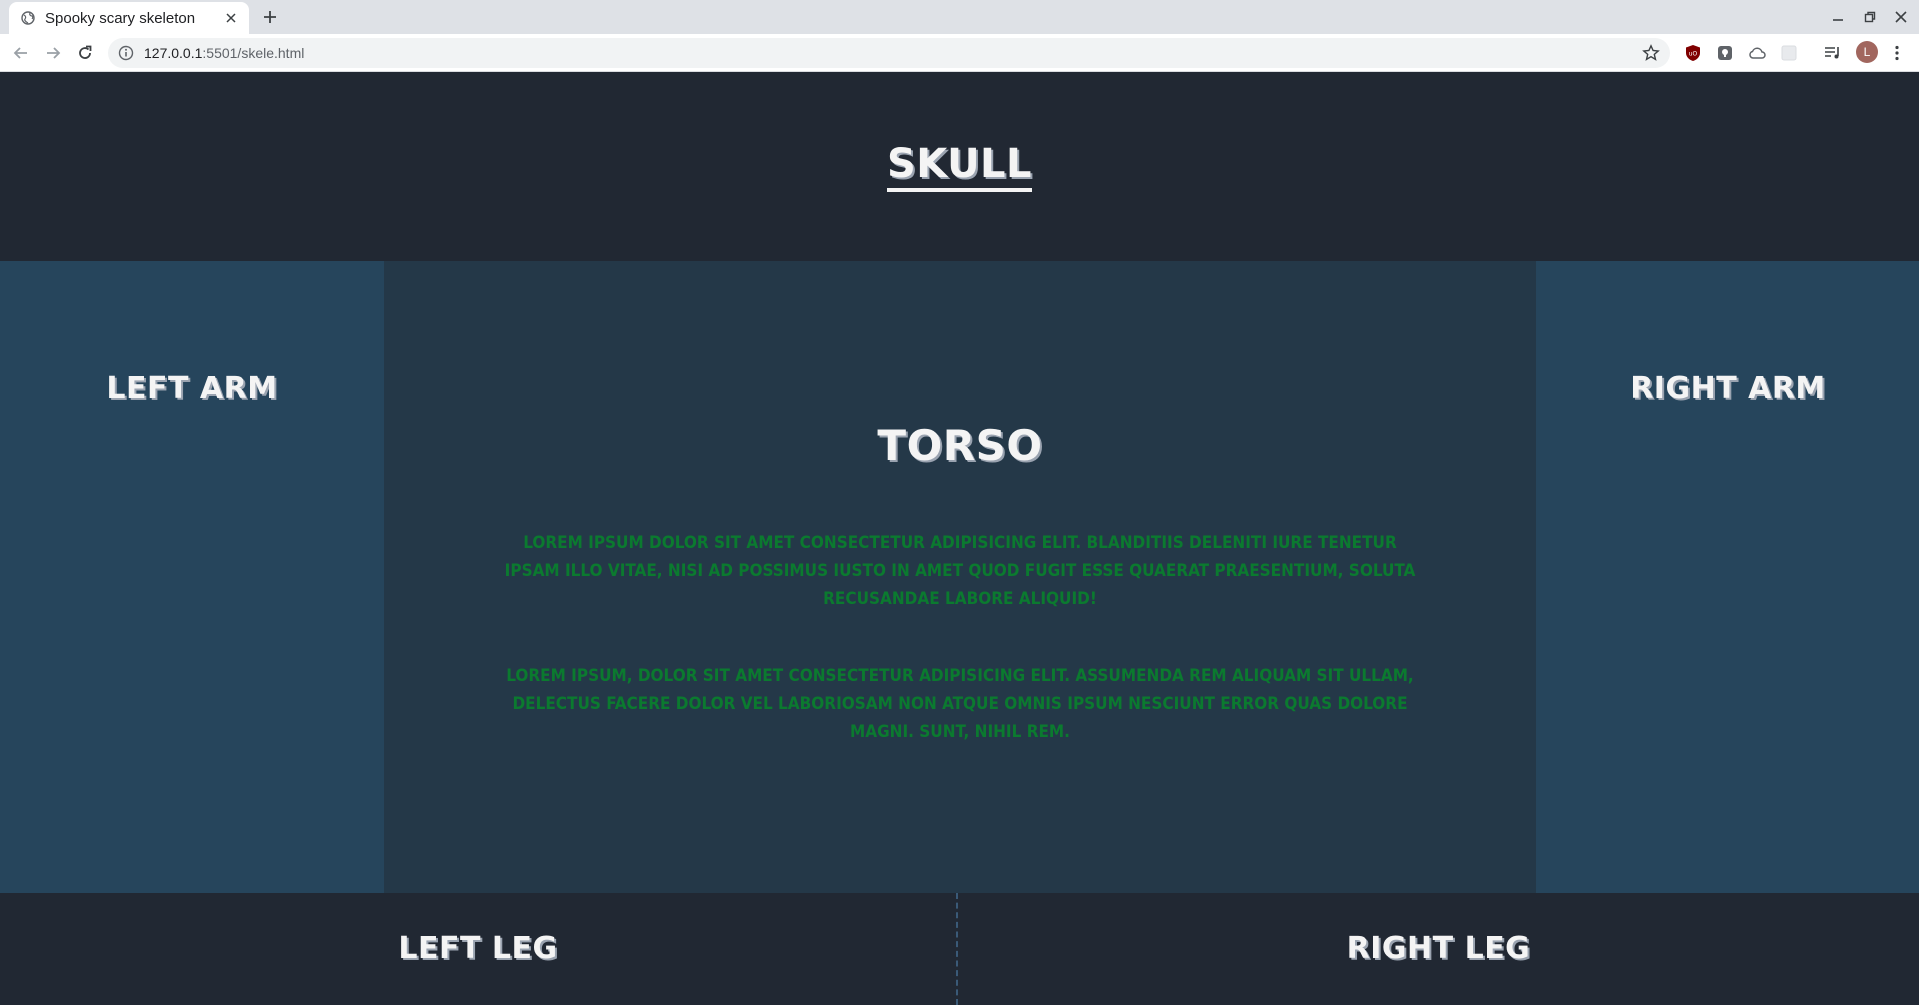 The height and width of the screenshot is (1005, 1919). What do you see at coordinates (1727, 577) in the screenshot?
I see `right-arm-section: Right Arm` at bounding box center [1727, 577].